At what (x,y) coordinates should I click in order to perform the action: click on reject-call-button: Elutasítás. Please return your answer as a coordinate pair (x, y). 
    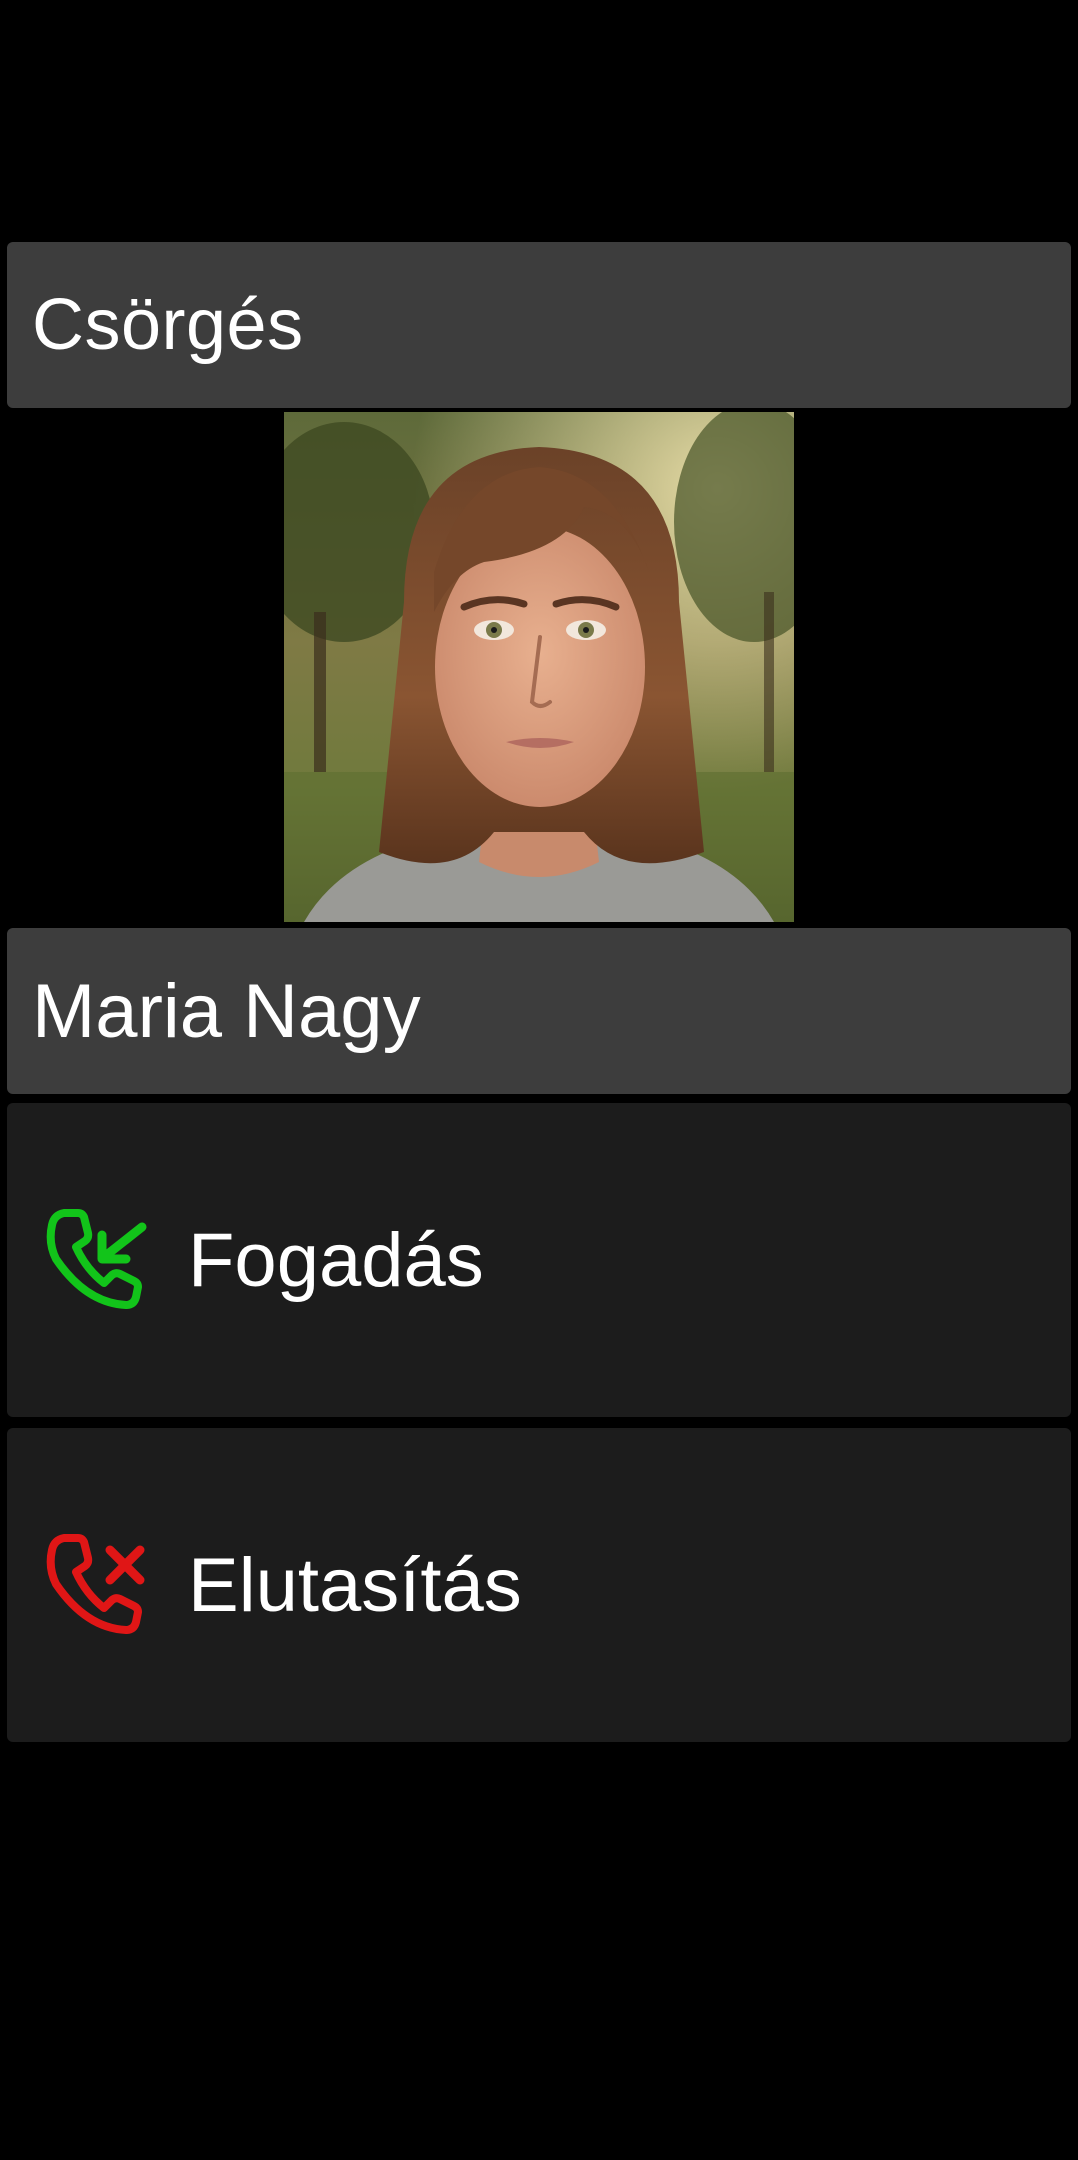
    Looking at the image, I should click on (539, 1585).